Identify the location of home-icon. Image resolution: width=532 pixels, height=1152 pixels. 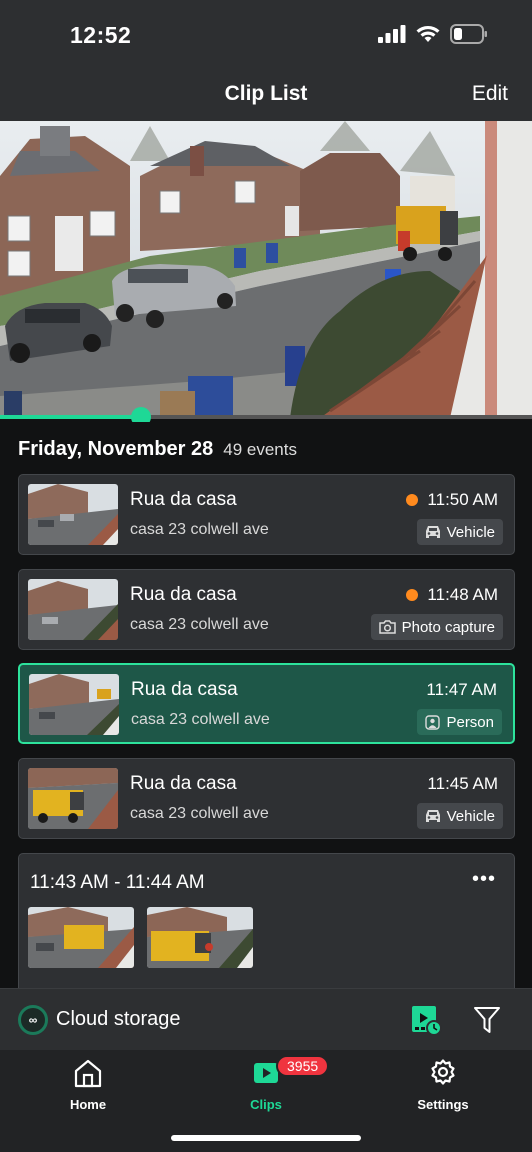
(88, 1073).